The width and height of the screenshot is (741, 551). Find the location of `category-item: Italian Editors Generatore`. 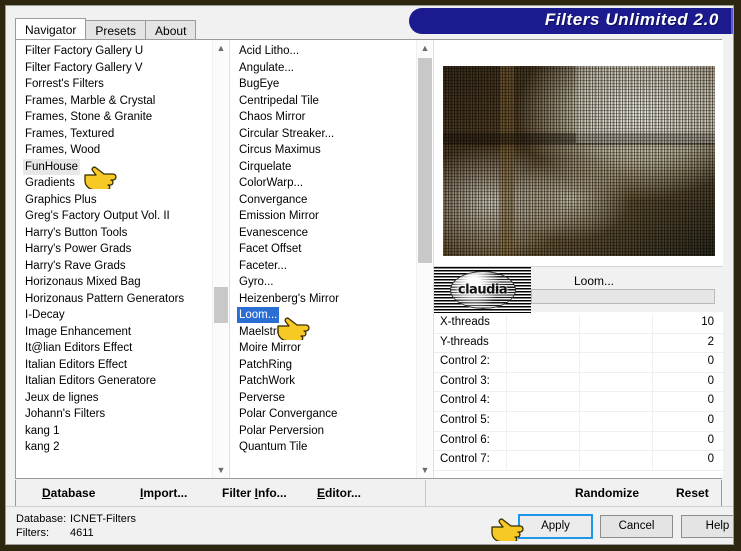

category-item: Italian Editors Generatore is located at coordinates (113, 381).